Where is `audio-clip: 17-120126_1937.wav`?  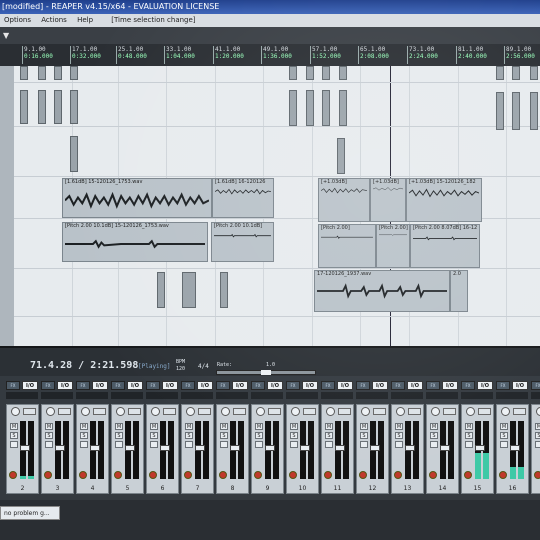 audio-clip: 17-120126_1937.wav is located at coordinates (382, 291).